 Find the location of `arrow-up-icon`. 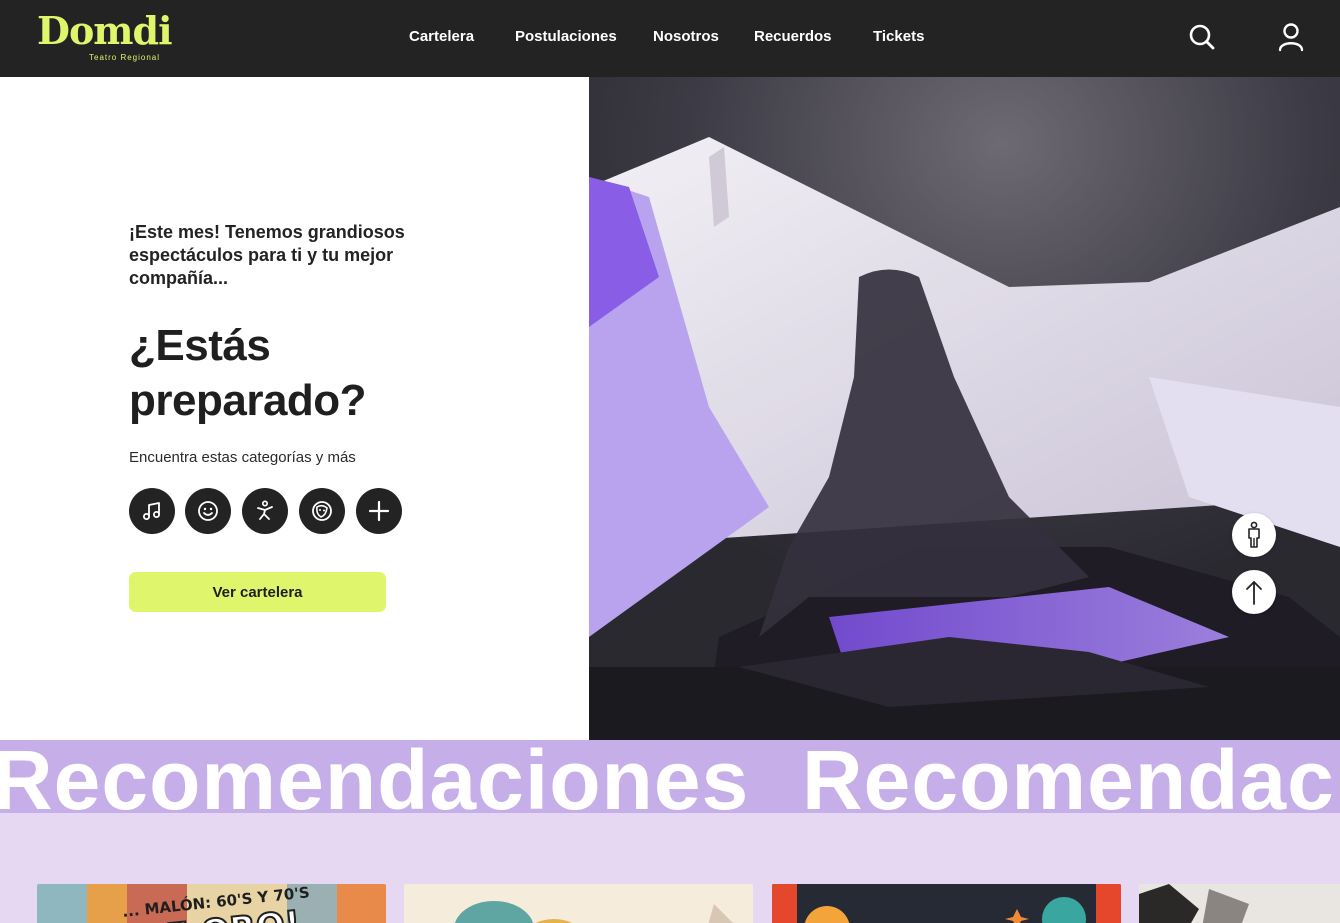

arrow-up-icon is located at coordinates (1254, 593).